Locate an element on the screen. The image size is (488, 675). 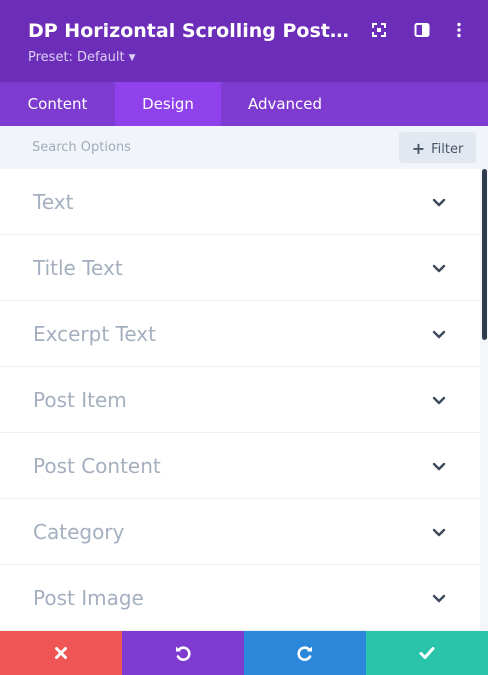
undo-icon is located at coordinates (183, 653).